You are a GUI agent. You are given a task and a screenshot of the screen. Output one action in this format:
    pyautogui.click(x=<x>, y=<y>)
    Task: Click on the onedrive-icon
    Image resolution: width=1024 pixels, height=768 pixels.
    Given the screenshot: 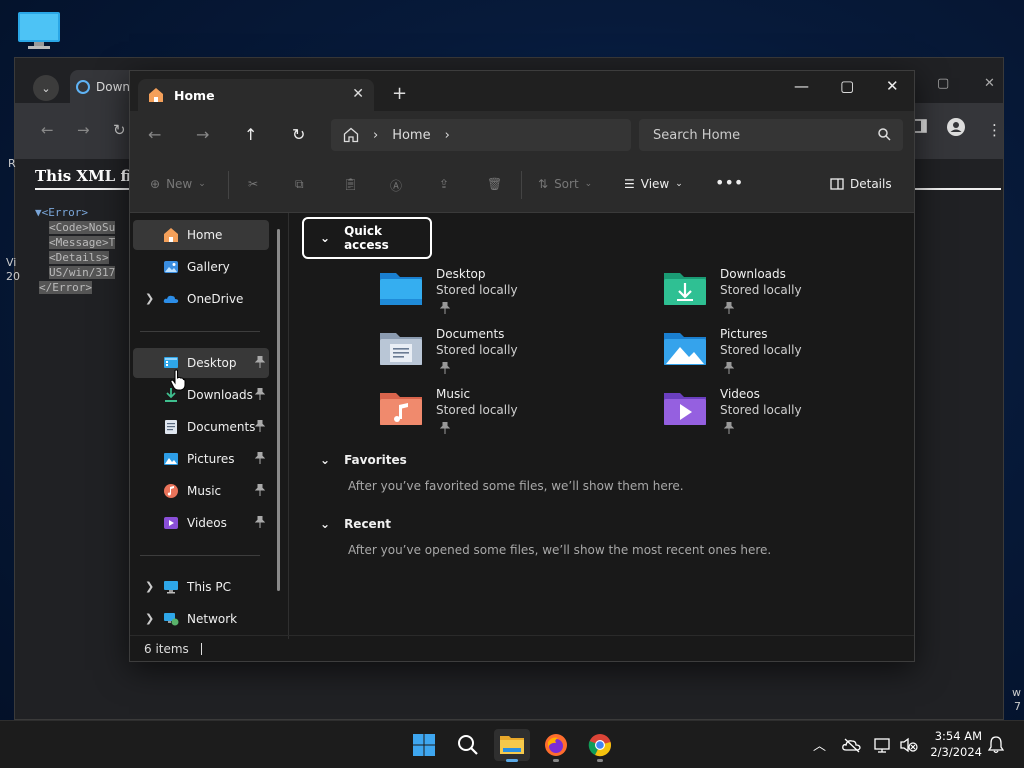 What is the action you would take?
    pyautogui.click(x=171, y=299)
    